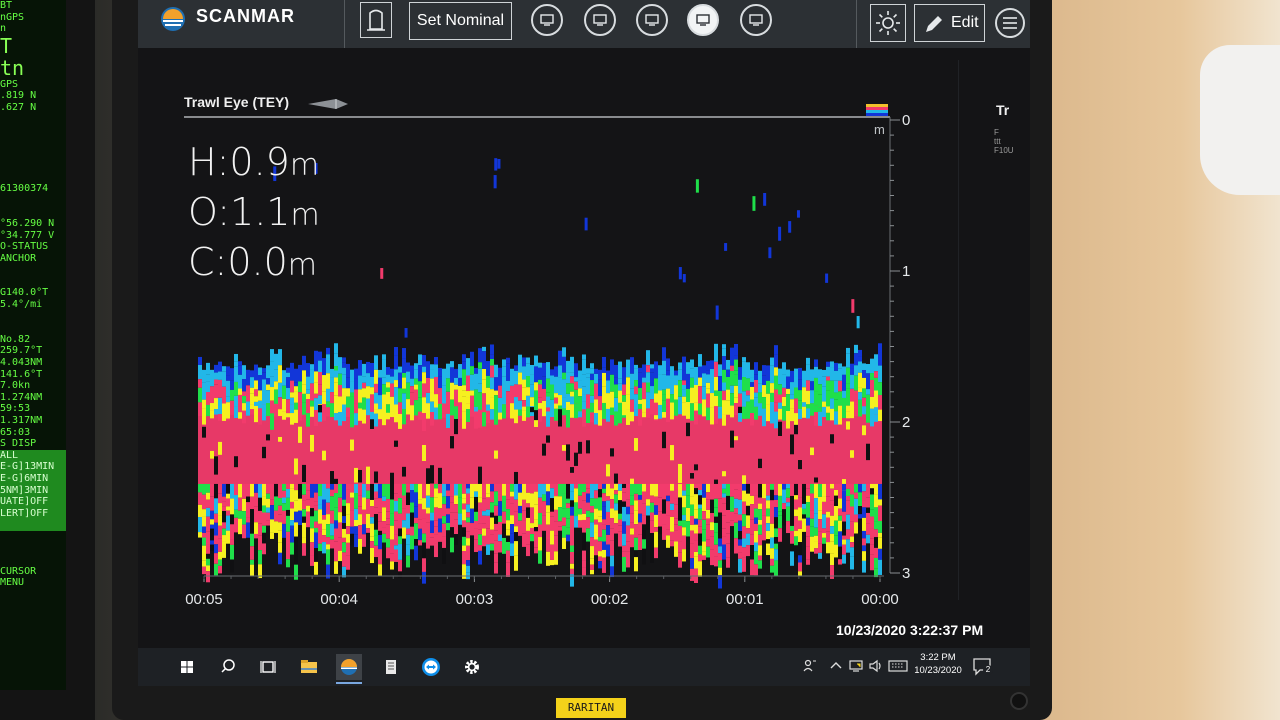 This screenshot has width=1280, height=720. What do you see at coordinates (33, 270) in the screenshot?
I see `left-monitor-line` at bounding box center [33, 270].